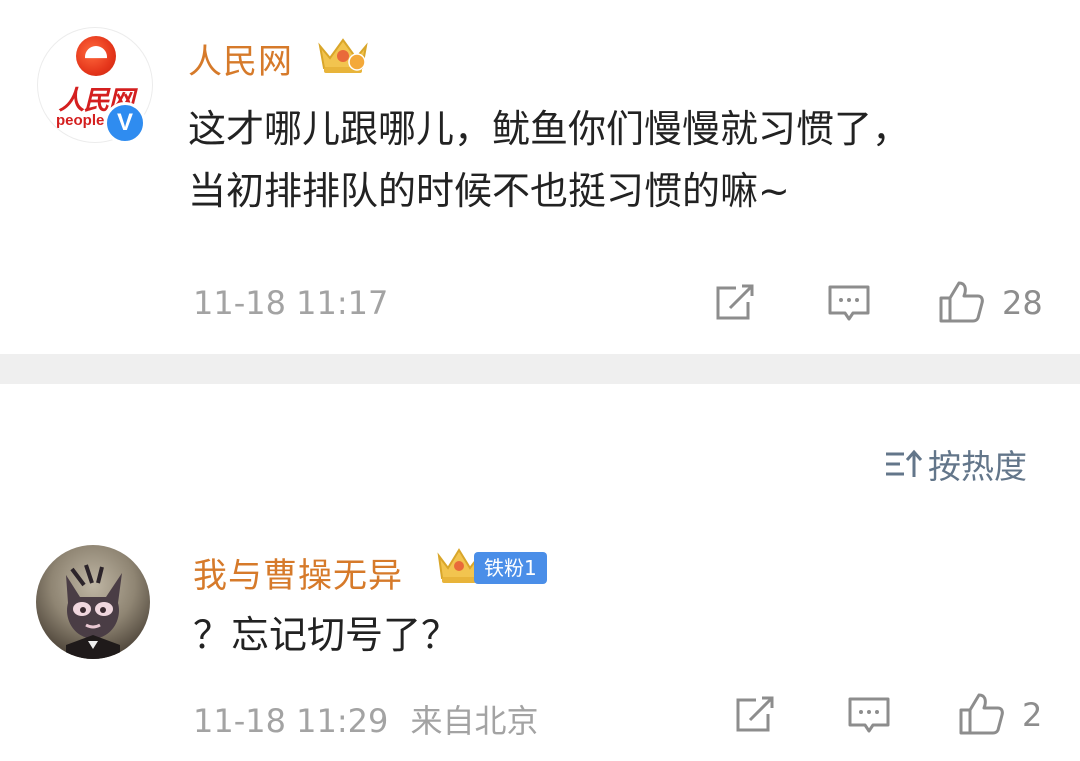 The width and height of the screenshot is (1080, 761). I want to click on author-name: 人民网, so click(240, 58).